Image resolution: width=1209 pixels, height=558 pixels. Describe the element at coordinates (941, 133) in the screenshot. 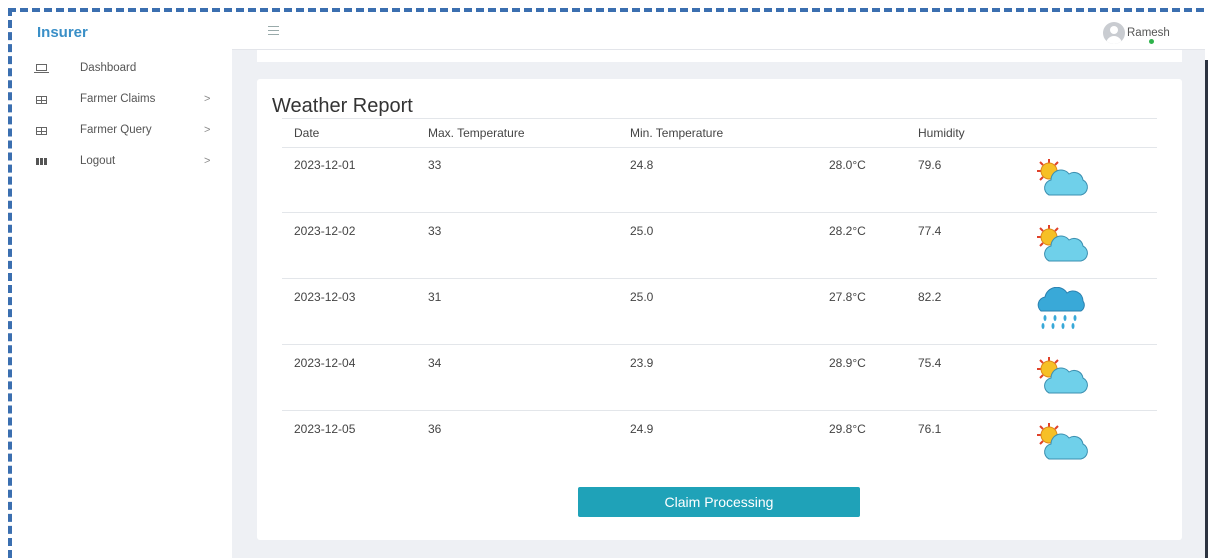

I see `column-header-humidity: Humidity` at that location.